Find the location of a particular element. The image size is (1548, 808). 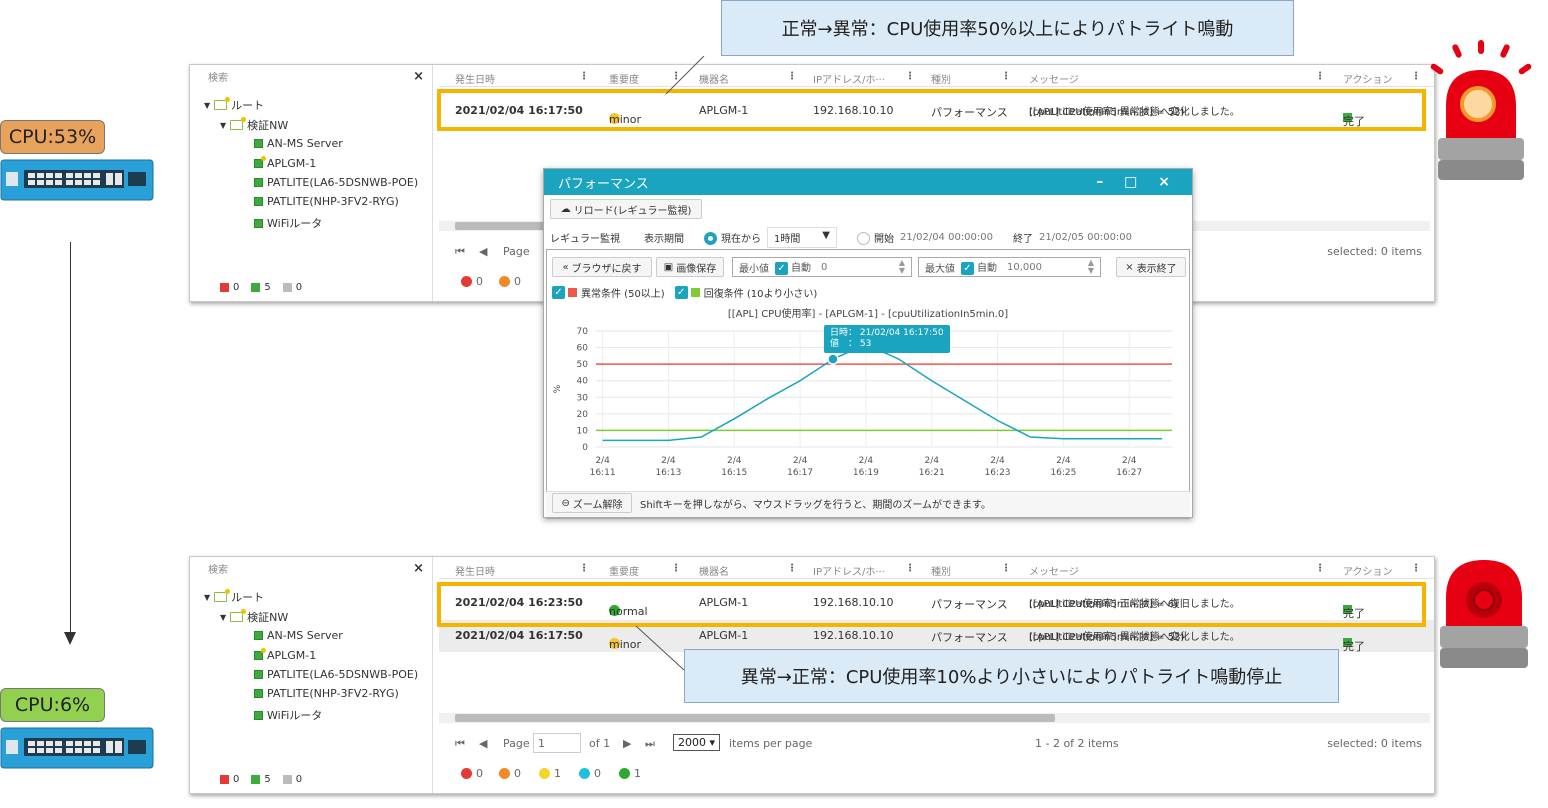

performance-titlebar: パフォーマンス – □ × is located at coordinates (868, 182).